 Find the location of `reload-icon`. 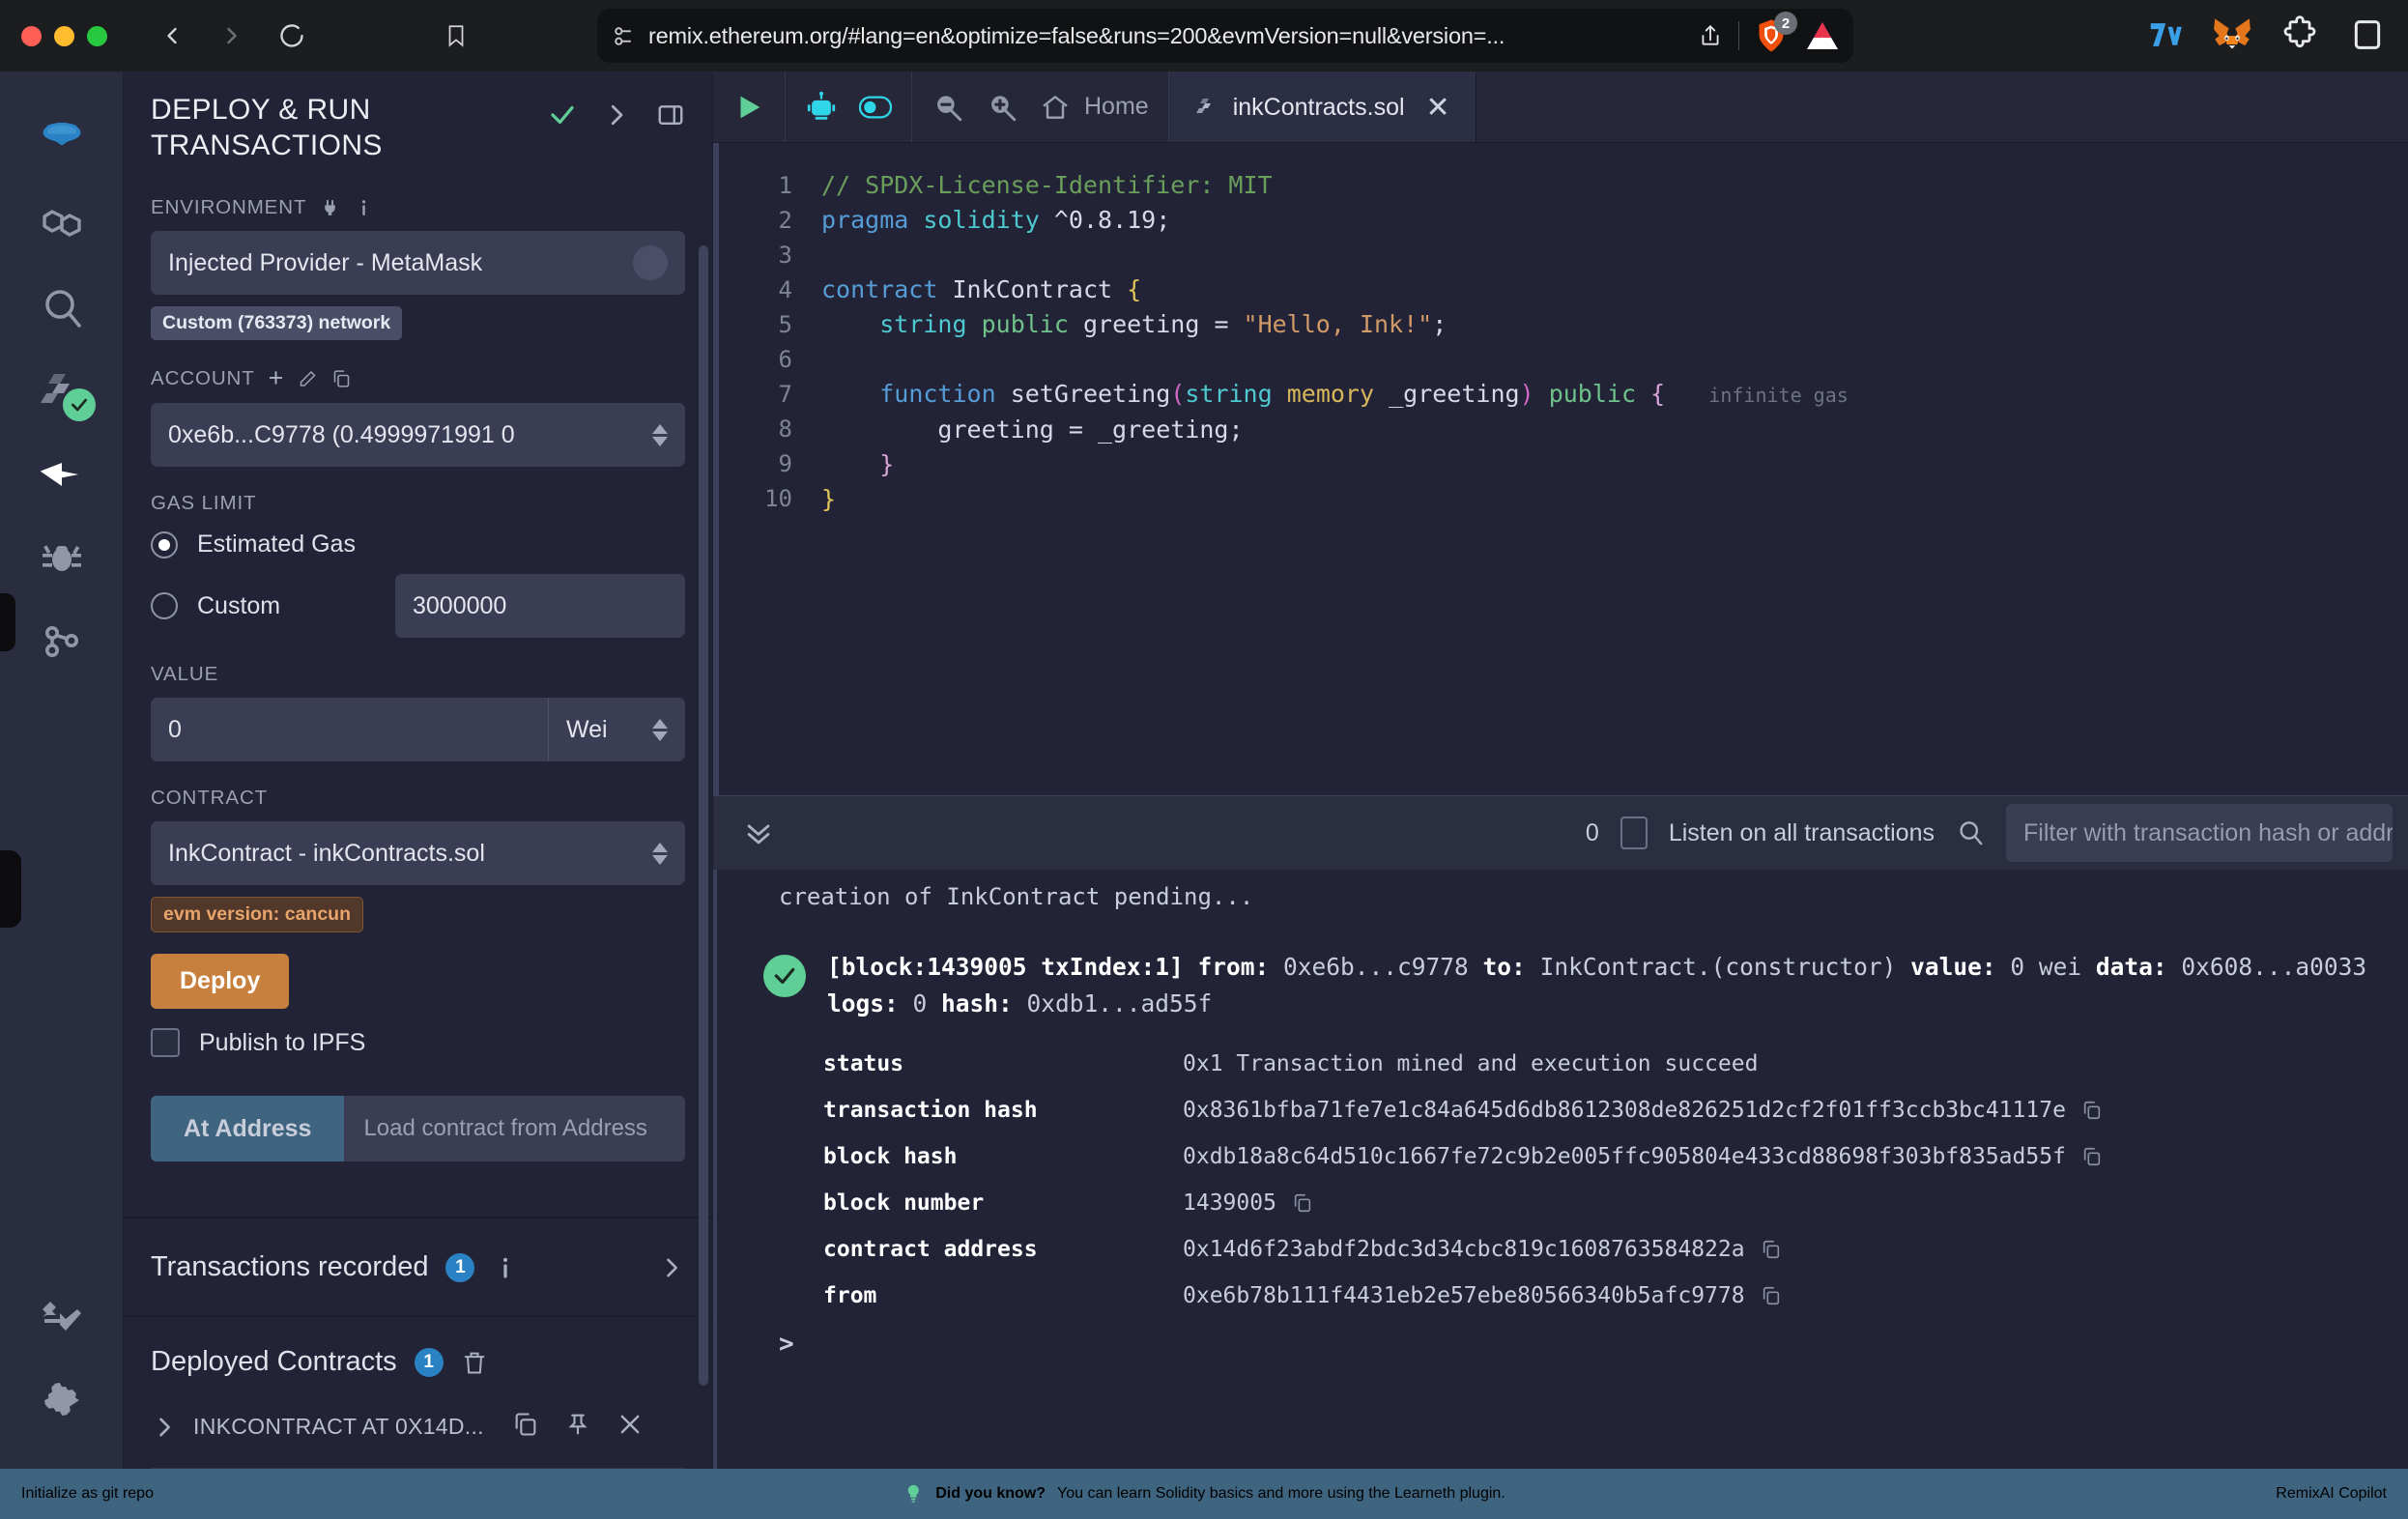

reload-icon is located at coordinates (292, 36).